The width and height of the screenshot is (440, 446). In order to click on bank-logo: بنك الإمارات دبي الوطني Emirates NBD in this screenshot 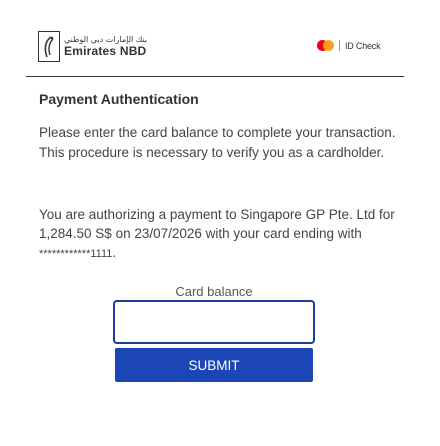, I will do `click(92, 46)`.